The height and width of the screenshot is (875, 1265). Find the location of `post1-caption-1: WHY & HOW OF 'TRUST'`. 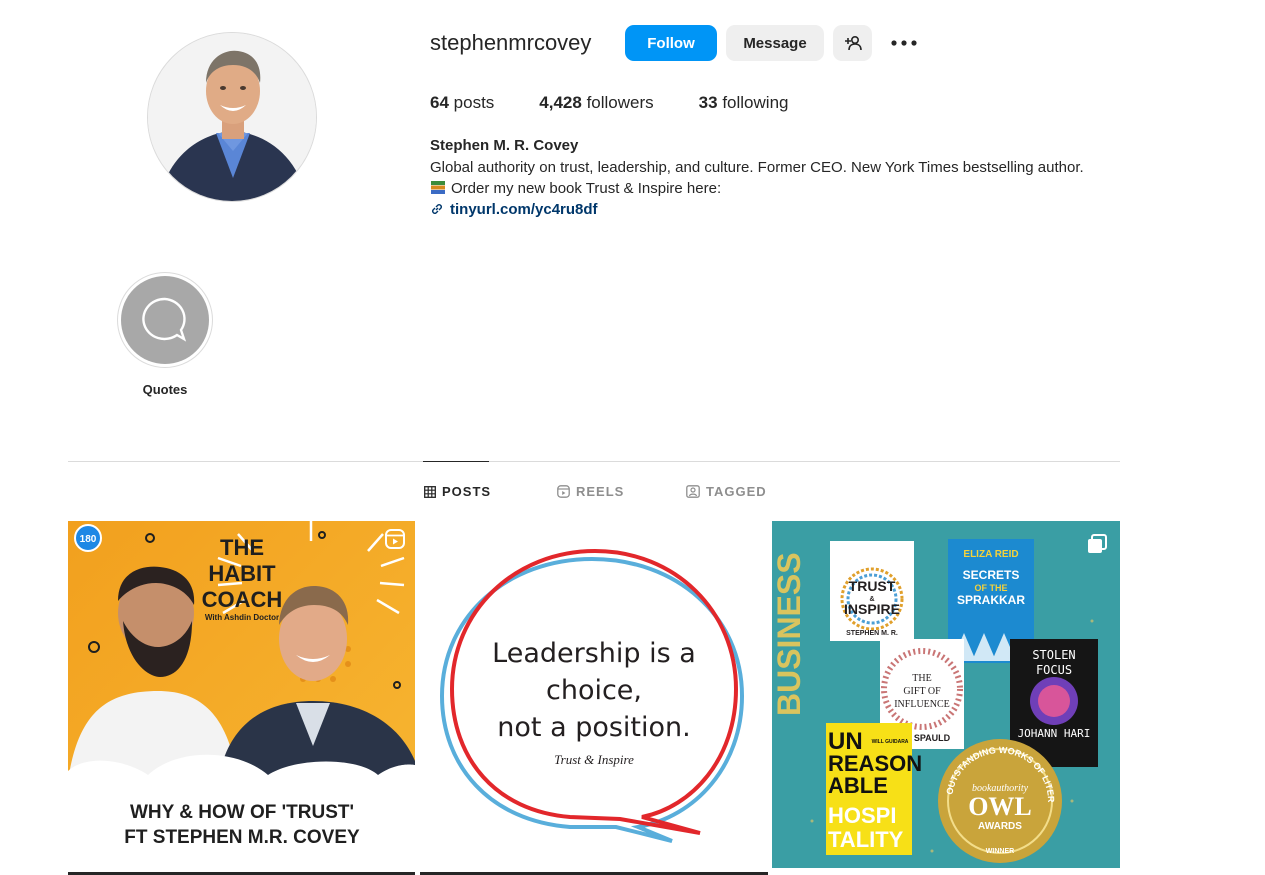

post1-caption-1: WHY & HOW OF 'TRUST' is located at coordinates (242, 812).